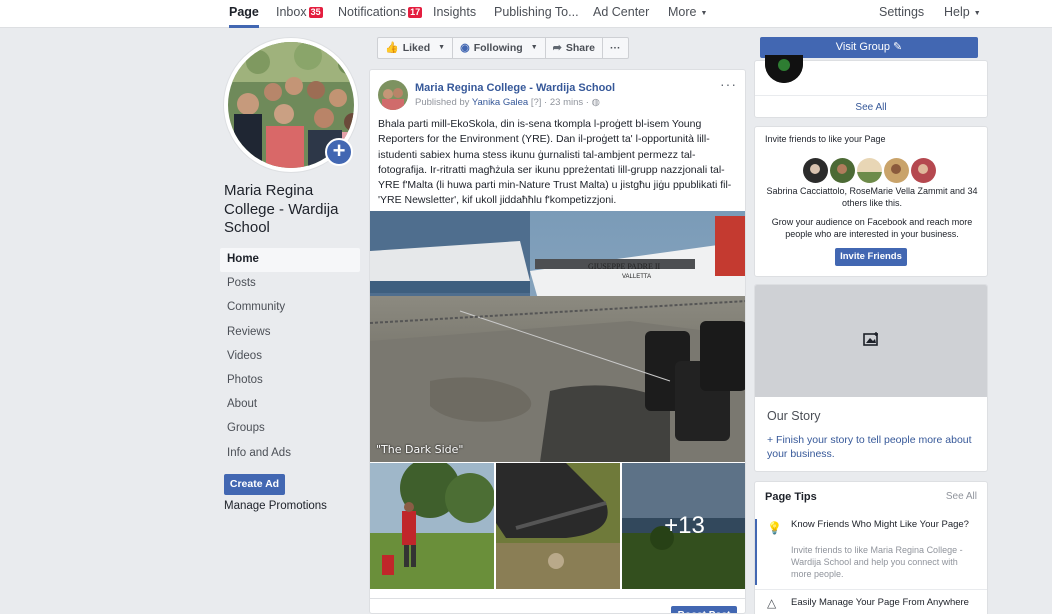 This screenshot has height=614, width=1052. I want to click on post-options-button: ···, so click(728, 84).